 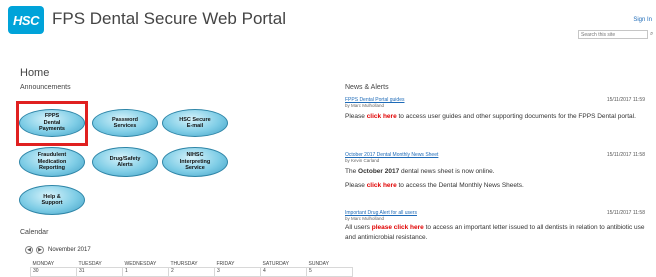 I want to click on news-text: dental news sheet is now online., so click(x=447, y=171).